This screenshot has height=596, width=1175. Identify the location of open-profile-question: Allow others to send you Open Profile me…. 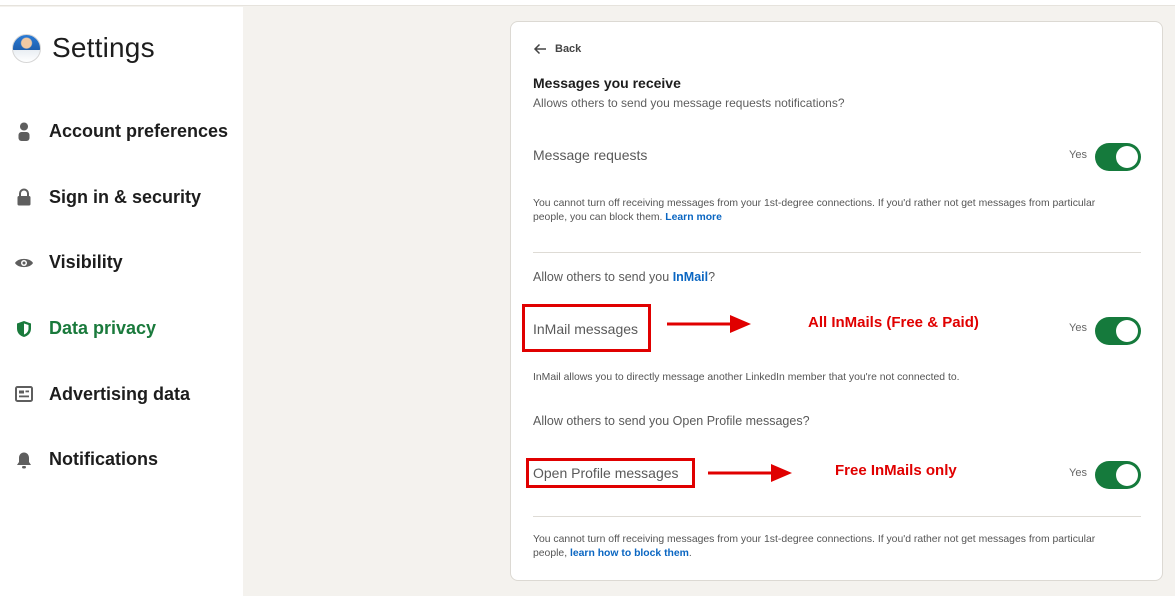
(671, 421).